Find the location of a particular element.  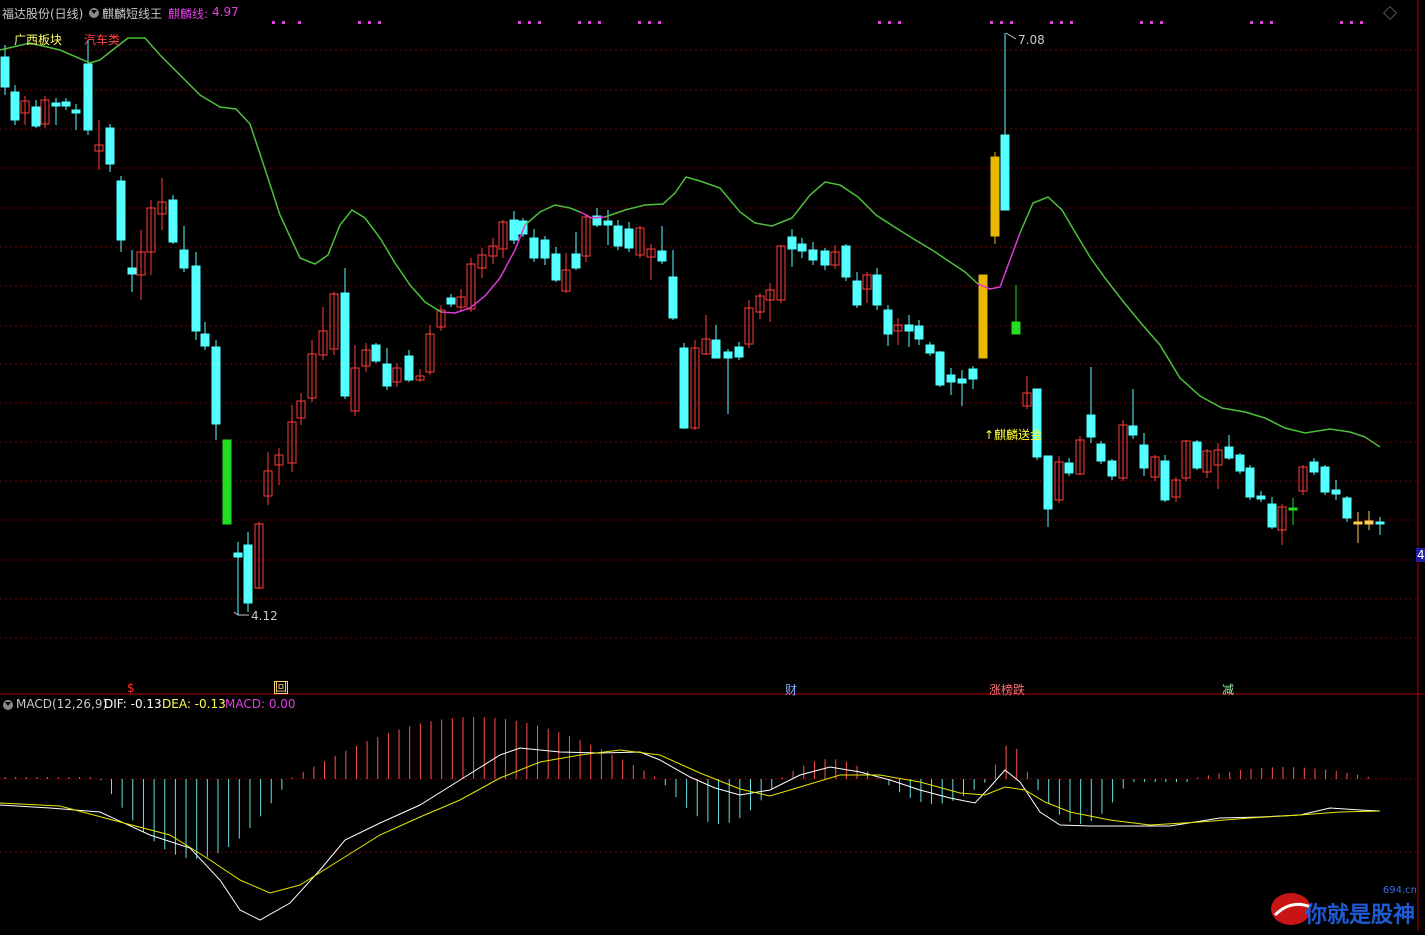

event-marker-dollar: $ is located at coordinates (131, 688).